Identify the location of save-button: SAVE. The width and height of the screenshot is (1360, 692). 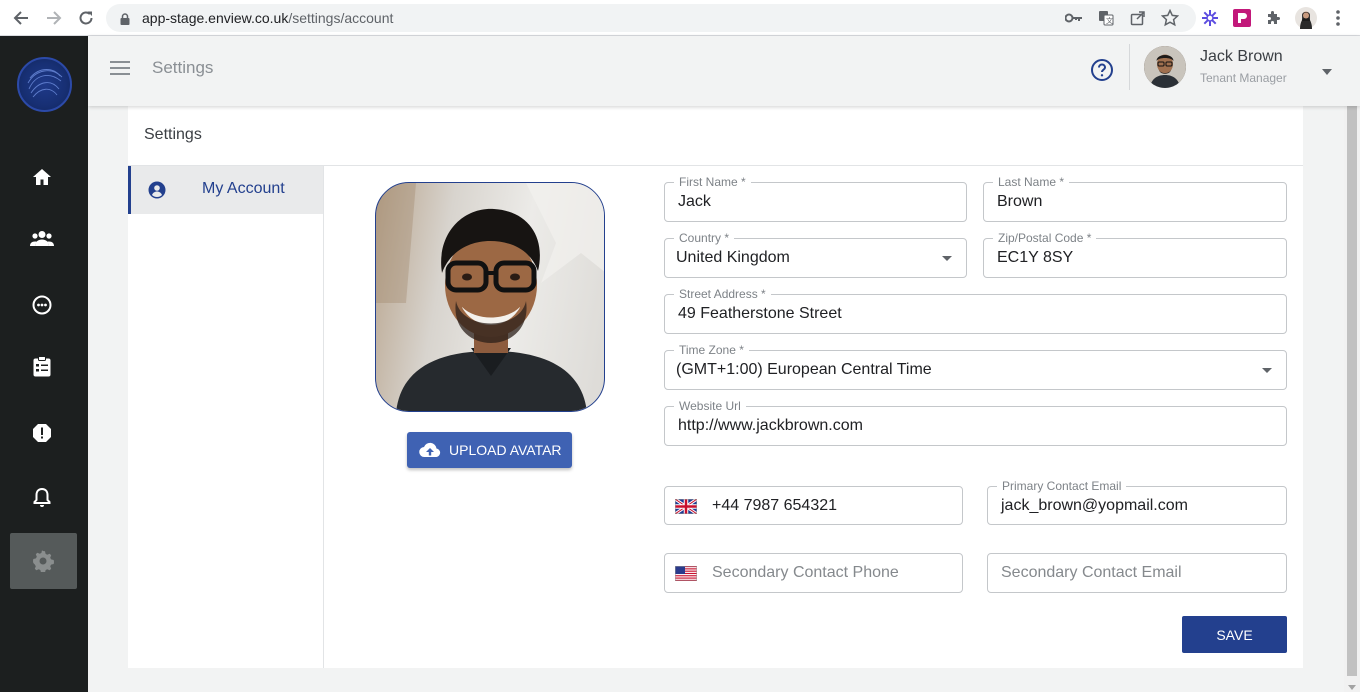
(1234, 634).